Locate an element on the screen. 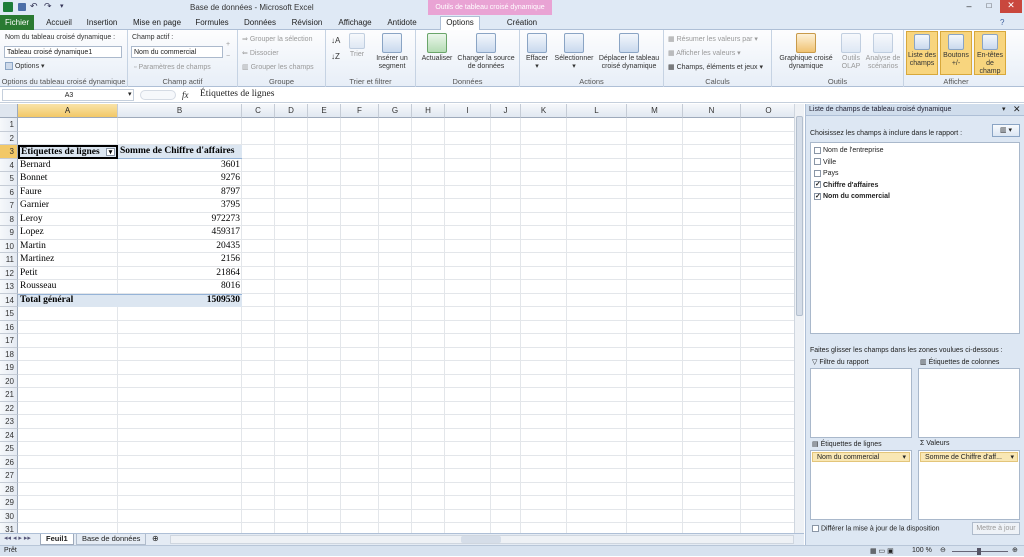 The image size is (1024, 557). minimize-icon: – is located at coordinates (969, 7).